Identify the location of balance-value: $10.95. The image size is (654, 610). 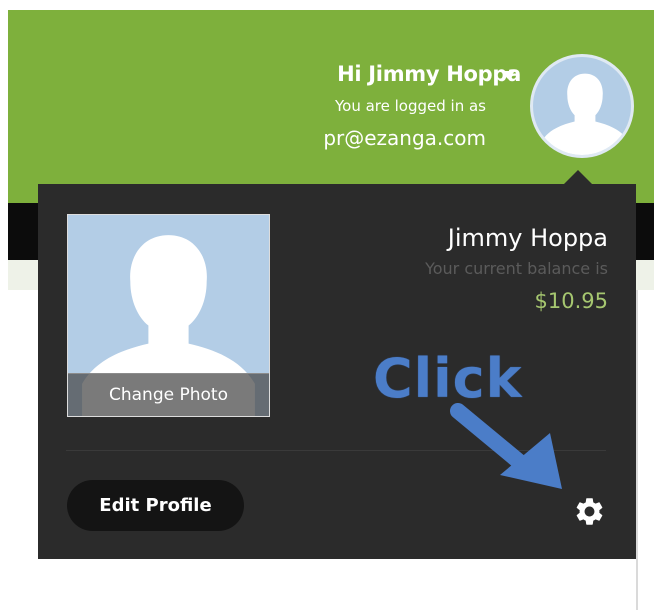
(571, 301).